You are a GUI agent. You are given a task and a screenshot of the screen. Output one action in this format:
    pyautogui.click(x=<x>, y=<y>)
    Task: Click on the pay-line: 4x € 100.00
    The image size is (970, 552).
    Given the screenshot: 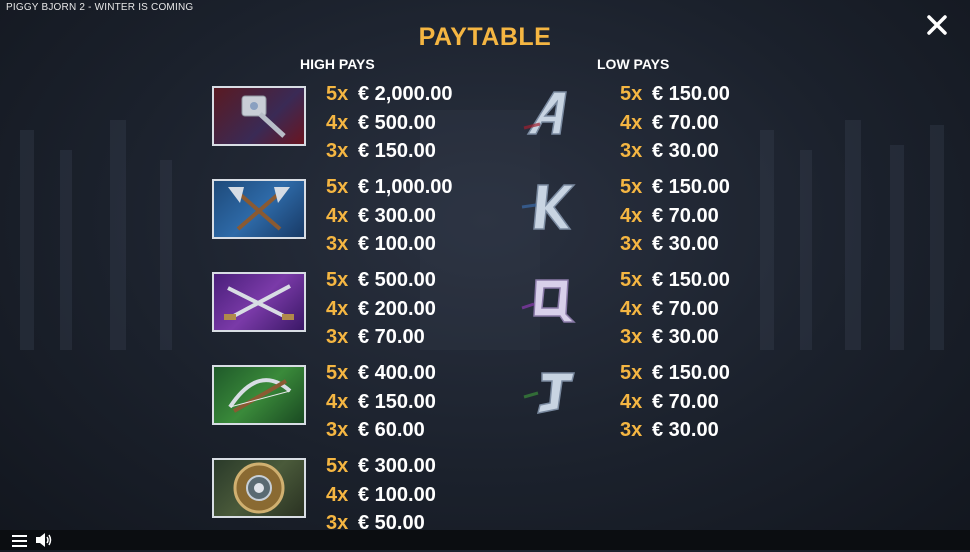 What is the action you would take?
    pyautogui.click(x=381, y=495)
    